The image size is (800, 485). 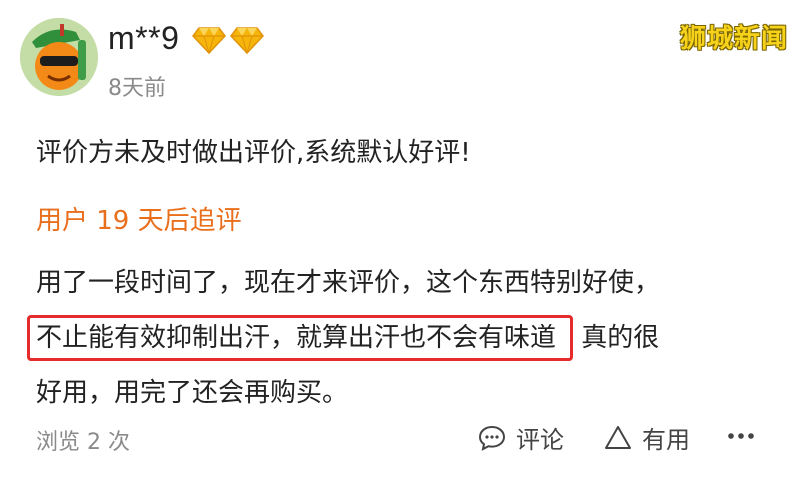 I want to click on watermark: 狮城新闻, so click(x=733, y=39).